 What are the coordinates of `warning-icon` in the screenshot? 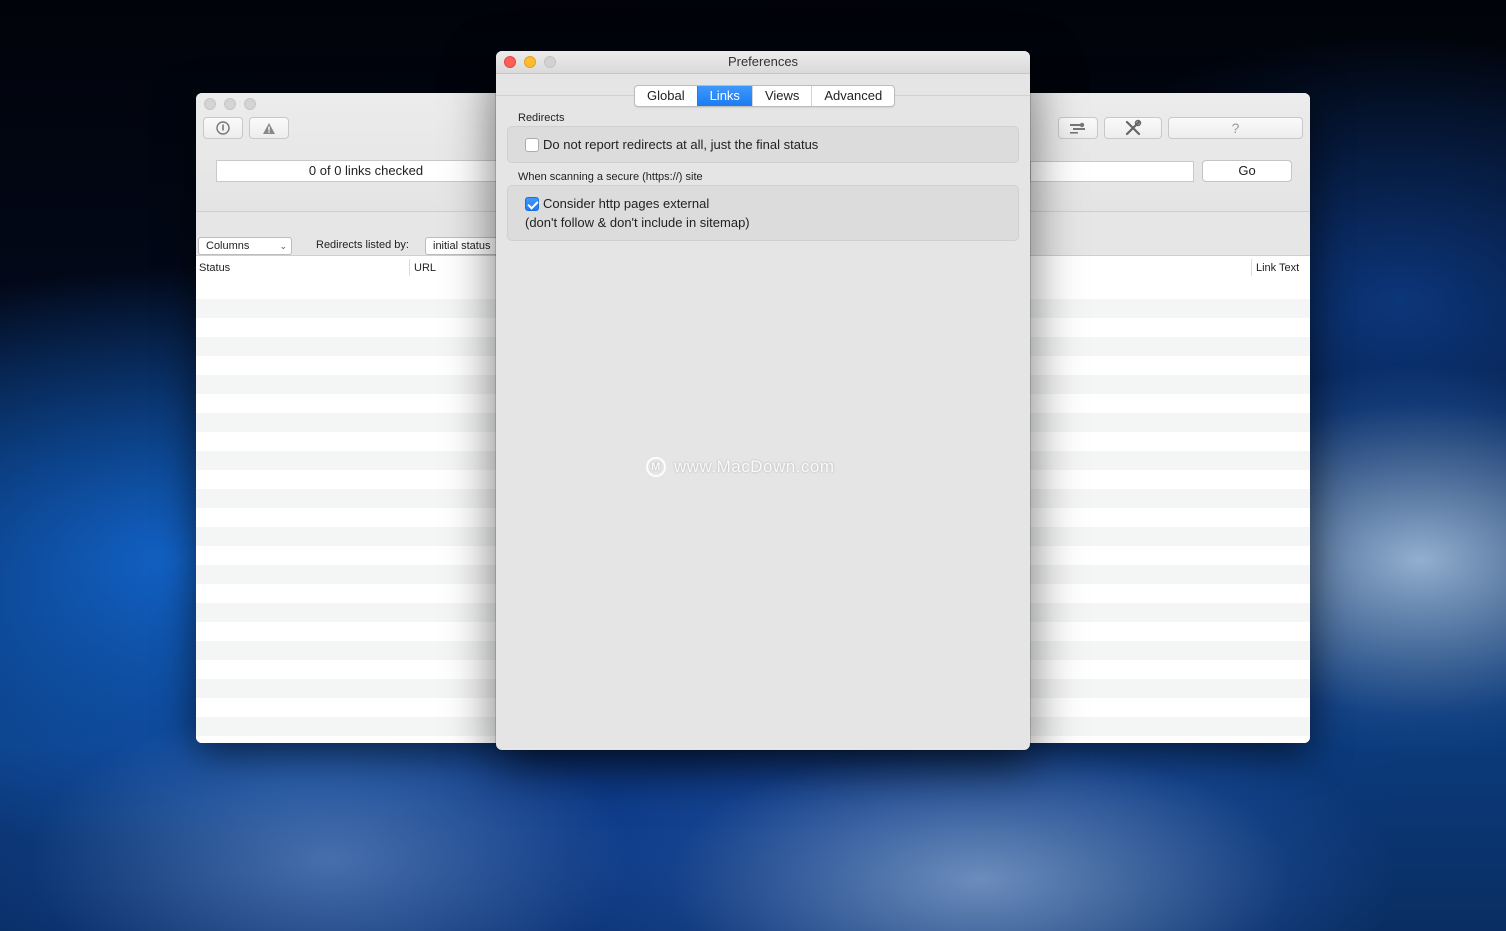 It's located at (269, 128).